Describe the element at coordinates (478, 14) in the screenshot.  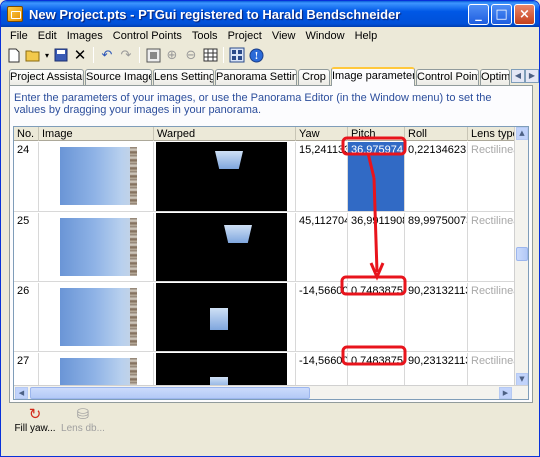
I see `minimize-button: _` at that location.